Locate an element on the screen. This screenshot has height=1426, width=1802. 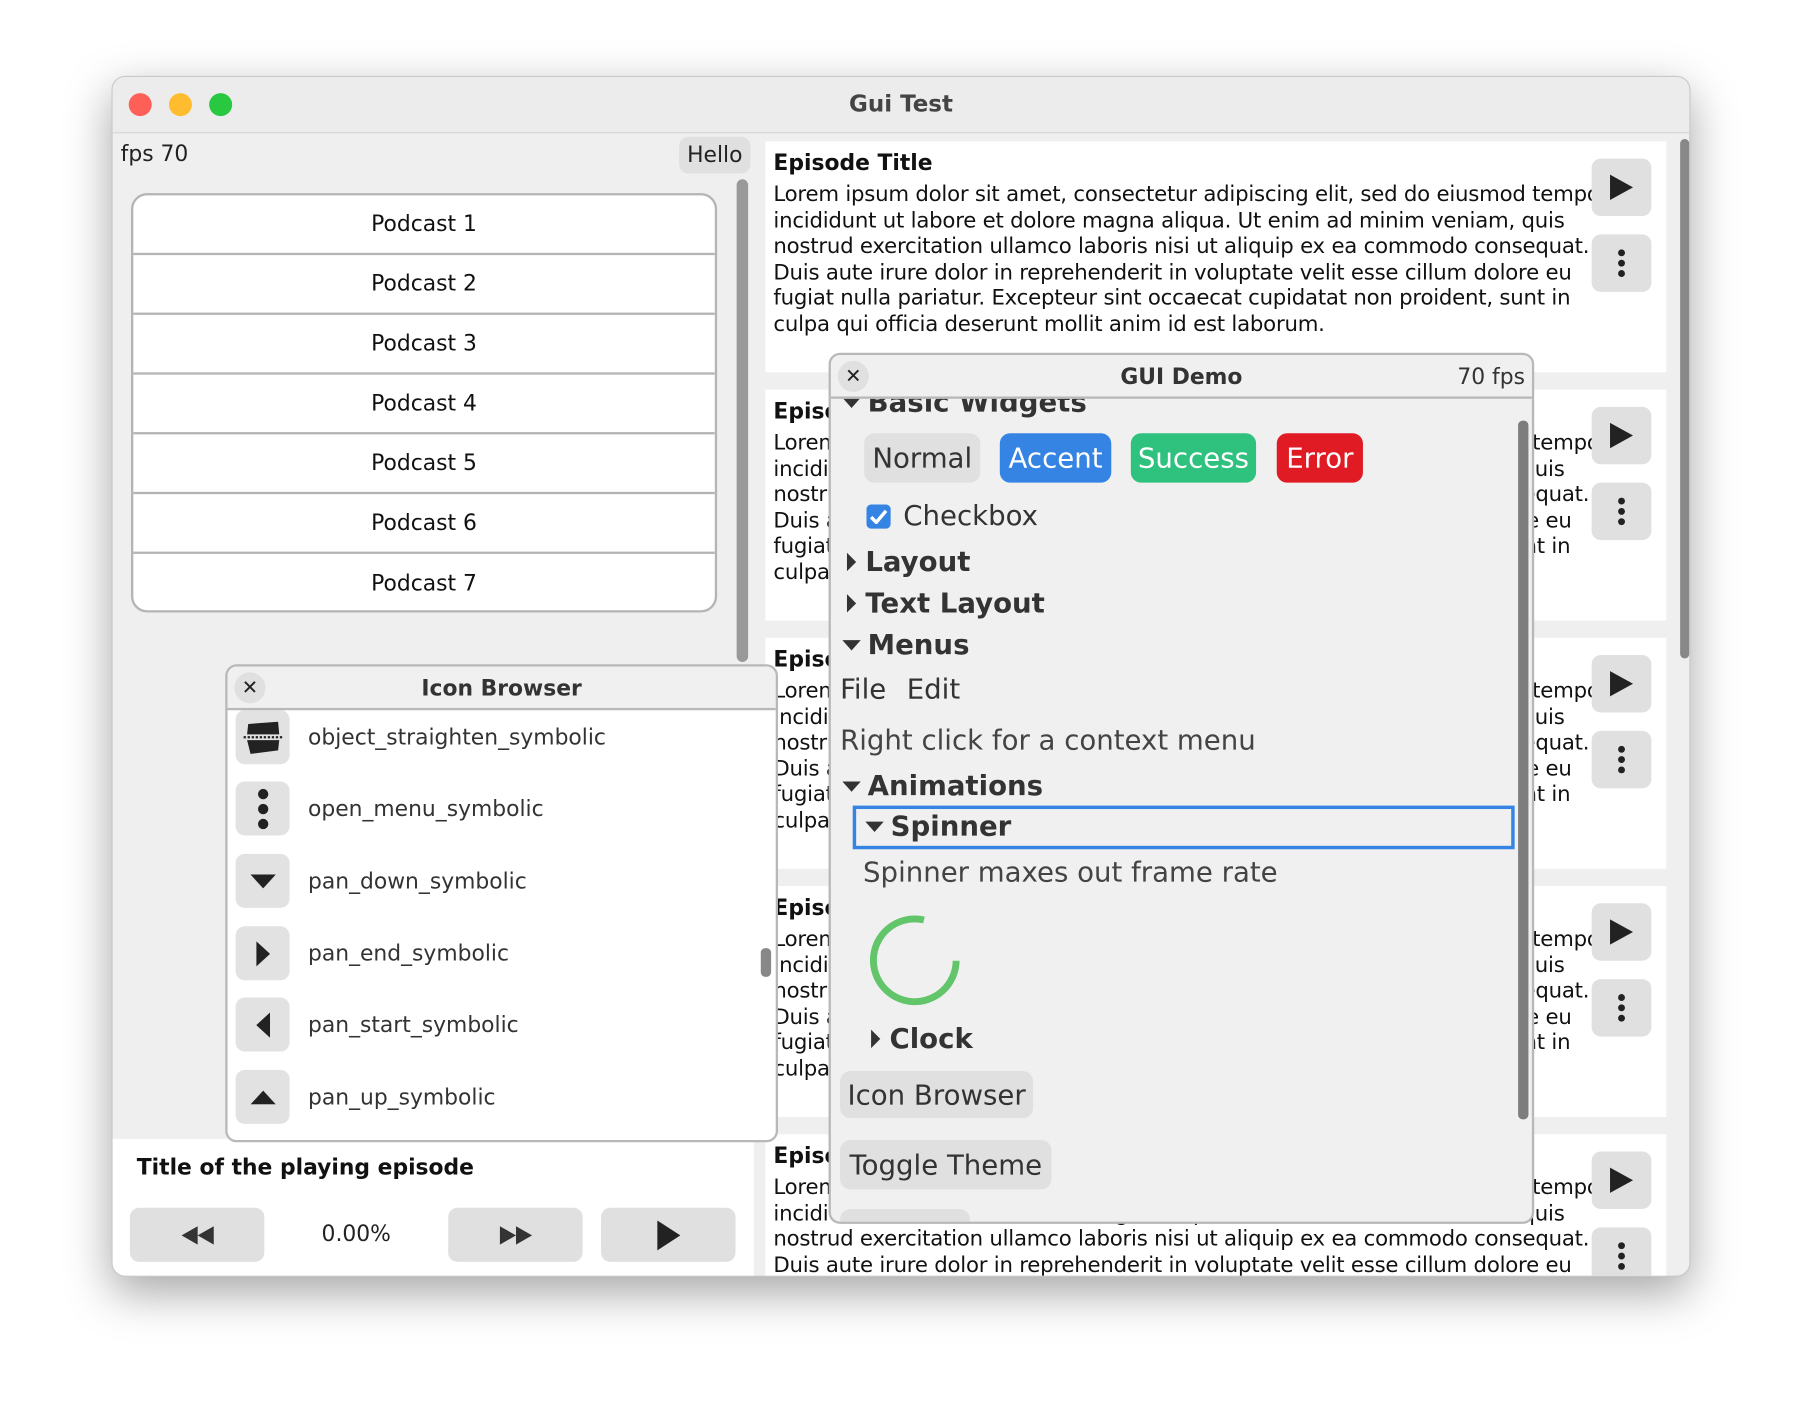
hello-button: Hello is located at coordinates (715, 155).